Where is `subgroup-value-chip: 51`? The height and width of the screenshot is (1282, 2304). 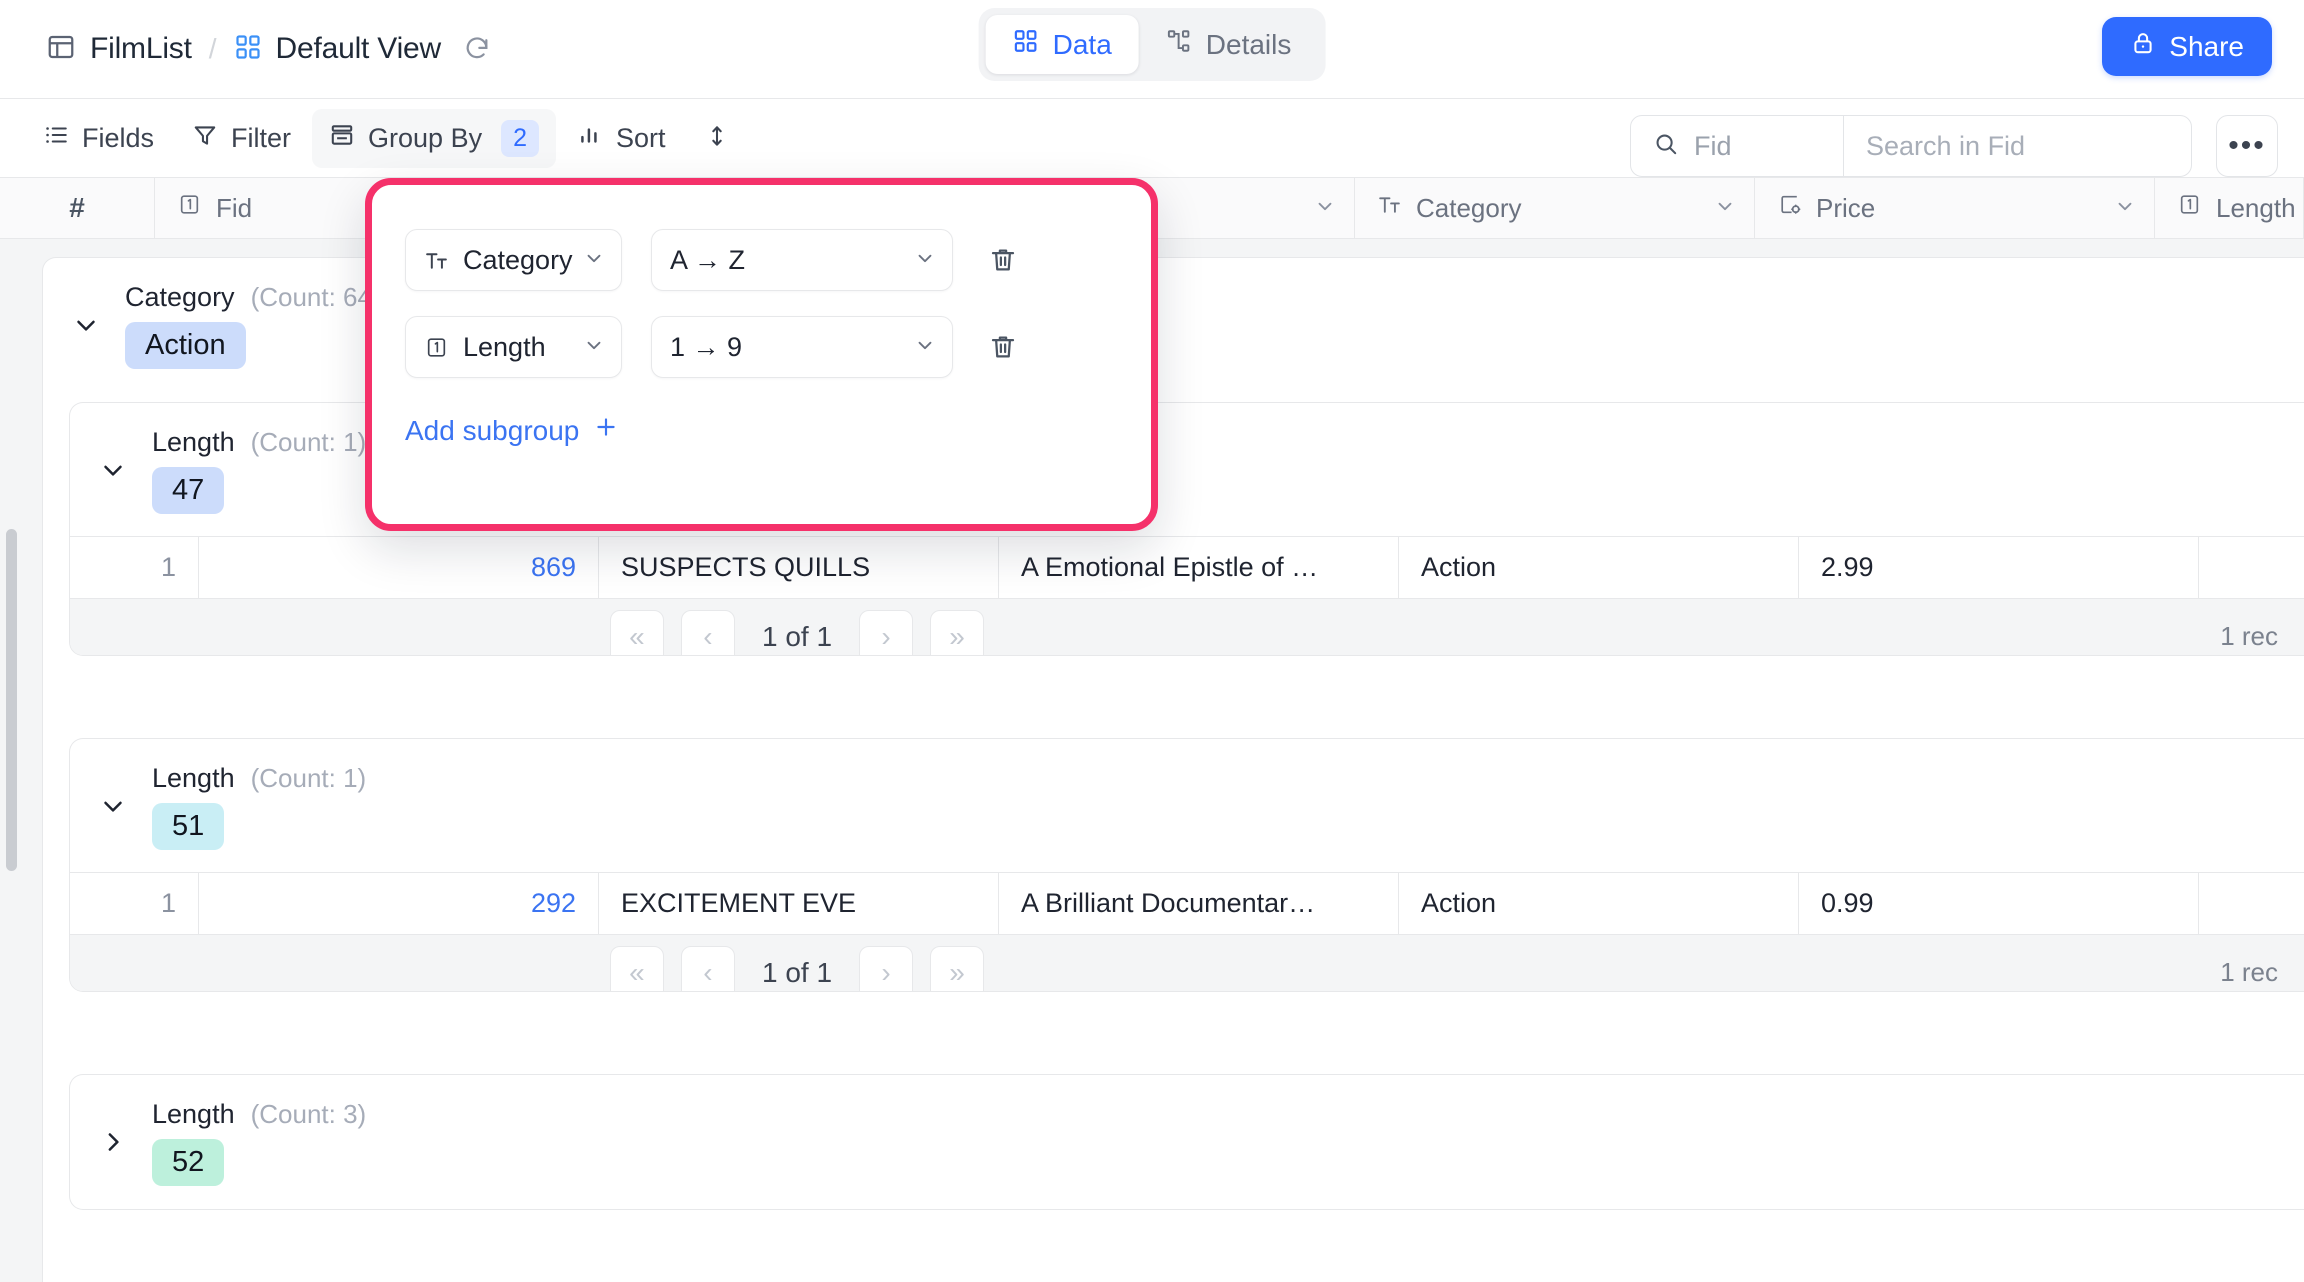
subgroup-value-chip: 51 is located at coordinates (188, 826).